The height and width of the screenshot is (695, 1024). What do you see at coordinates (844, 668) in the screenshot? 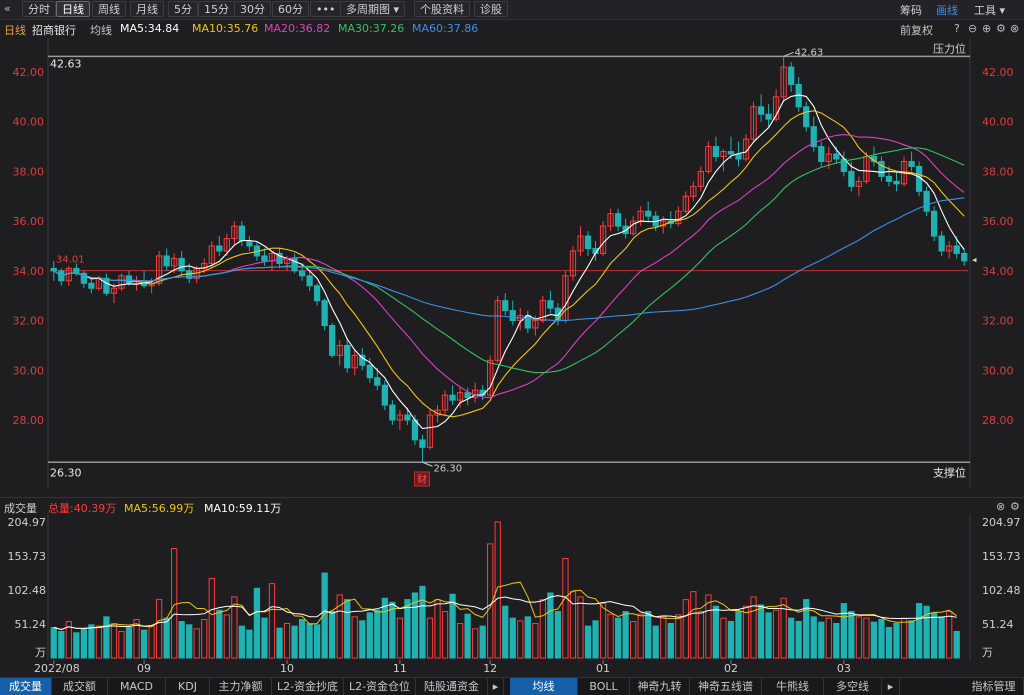
I see `x-tick-label: 03` at bounding box center [844, 668].